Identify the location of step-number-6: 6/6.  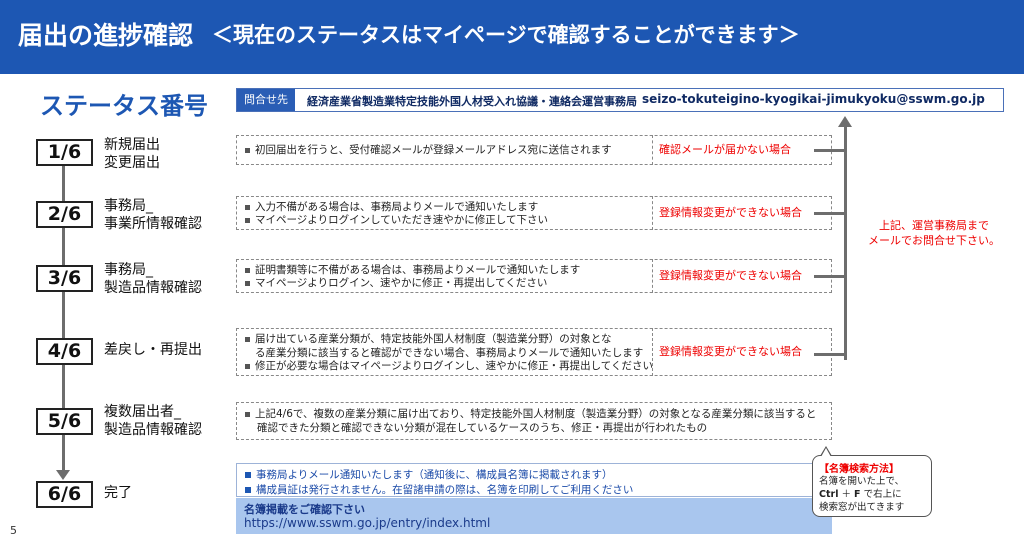
(64, 494).